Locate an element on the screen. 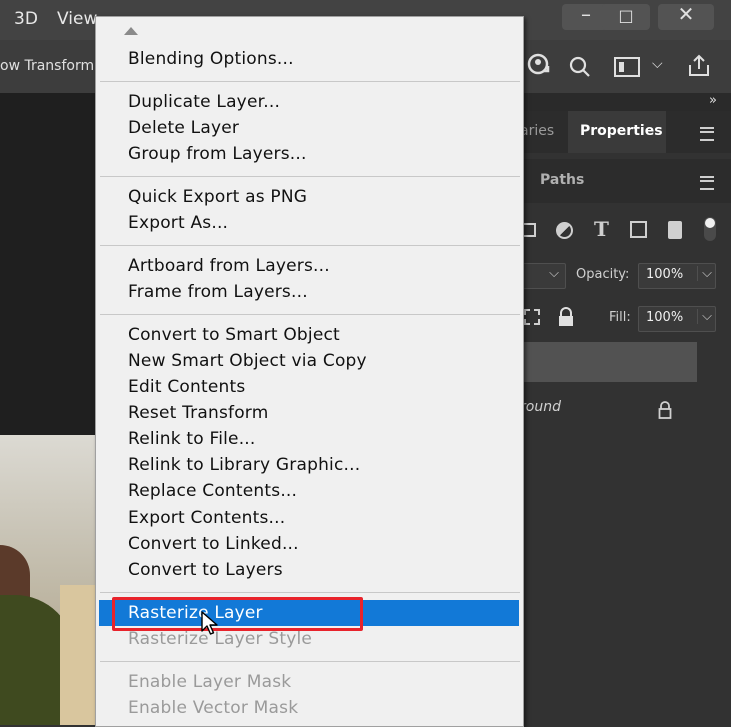 This screenshot has height=727, width=731. fill-field: 100% ⌵ is located at coordinates (677, 319).